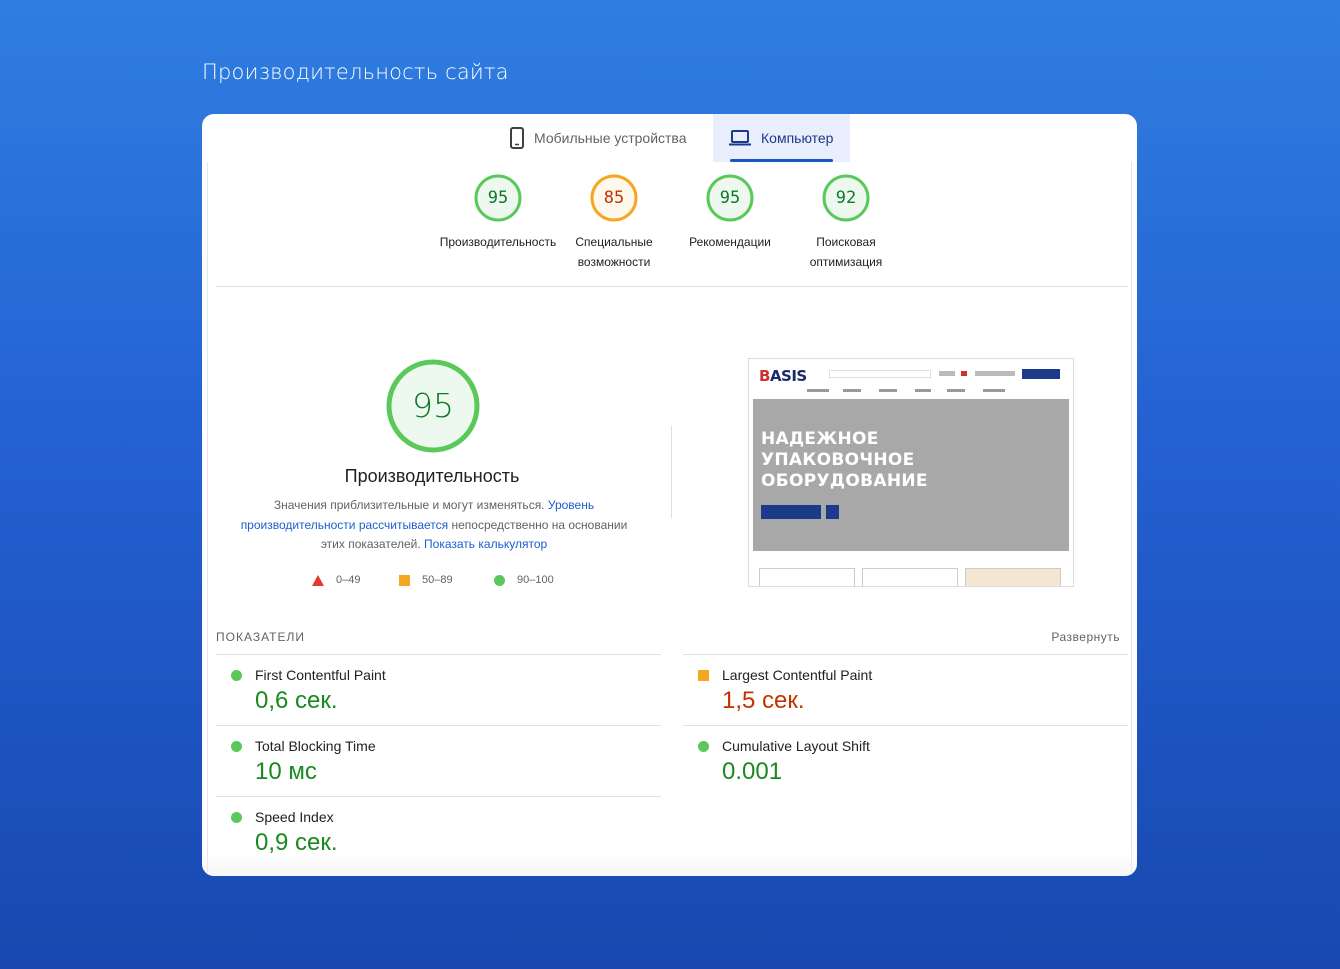 The height and width of the screenshot is (969, 1340). Describe the element at coordinates (294, 817) in the screenshot. I see `metric-name: Speed Index` at that location.